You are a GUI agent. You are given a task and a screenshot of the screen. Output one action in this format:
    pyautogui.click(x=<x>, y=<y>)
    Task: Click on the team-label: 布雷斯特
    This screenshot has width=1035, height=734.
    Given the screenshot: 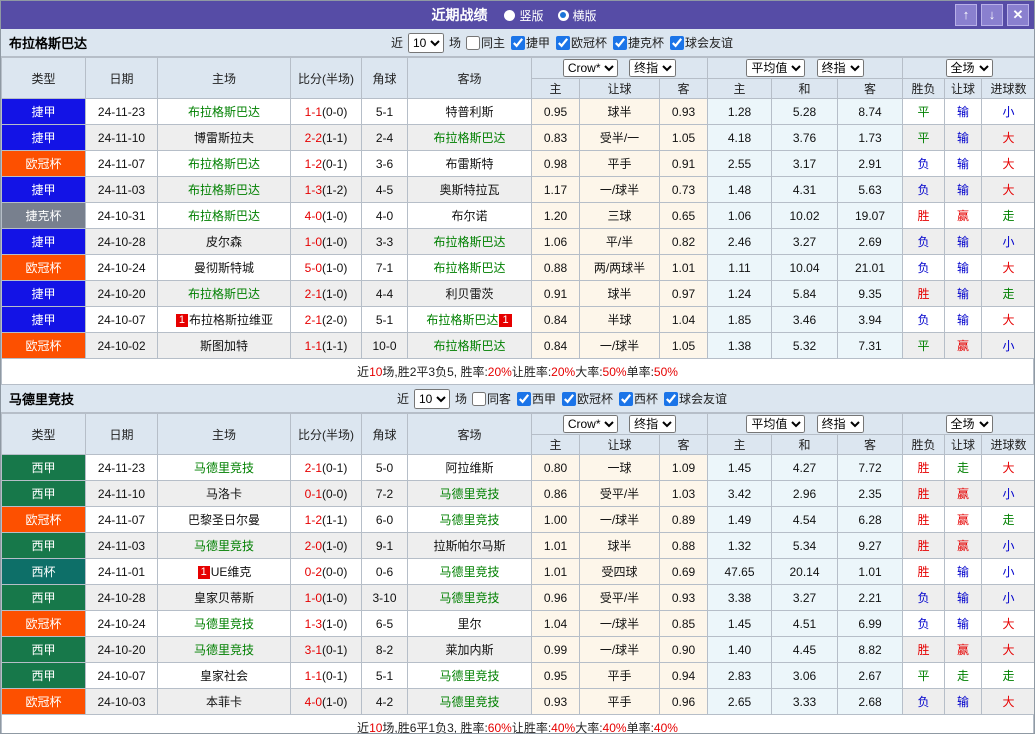 What is the action you would take?
    pyautogui.click(x=469, y=164)
    